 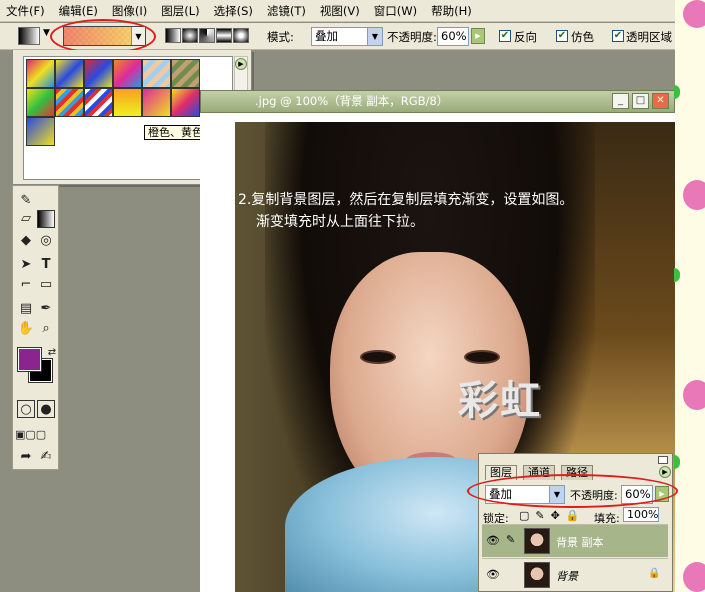 I want to click on menu-view: 视图(V), so click(x=340, y=11).